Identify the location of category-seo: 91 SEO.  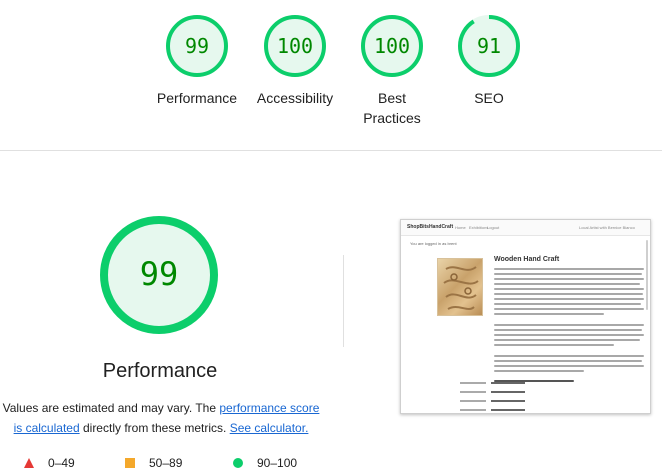
(489, 61).